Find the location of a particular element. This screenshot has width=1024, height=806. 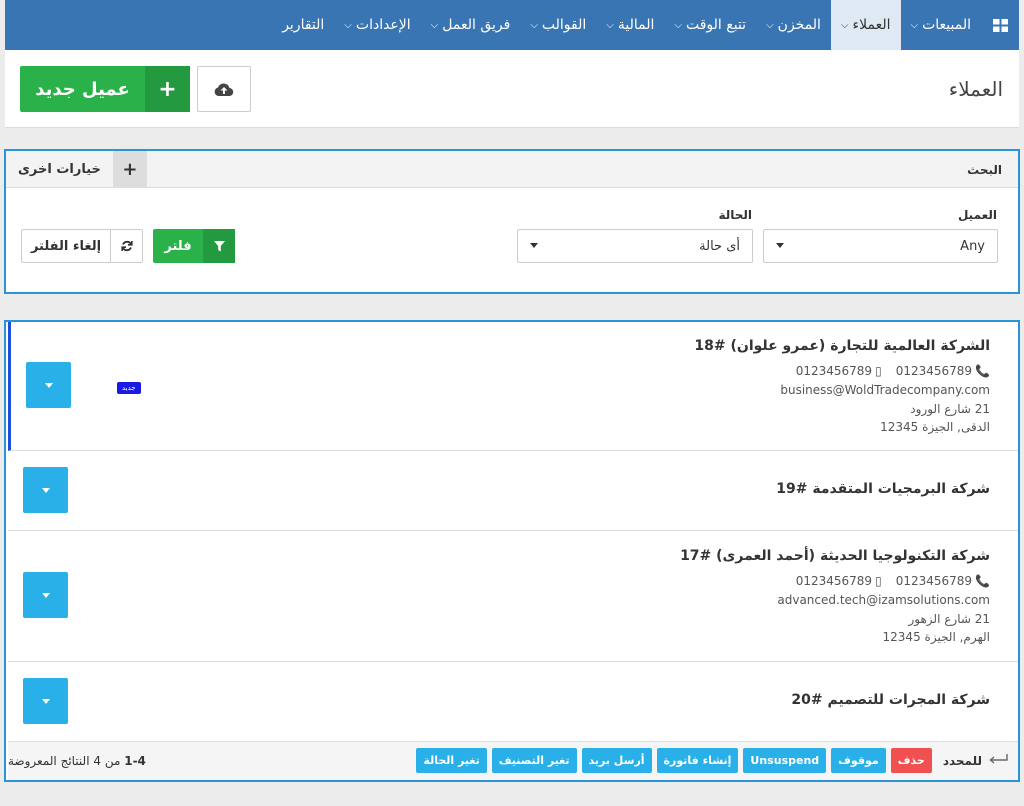

bulk-change-status-button: تغير الحالة is located at coordinates (451, 760).